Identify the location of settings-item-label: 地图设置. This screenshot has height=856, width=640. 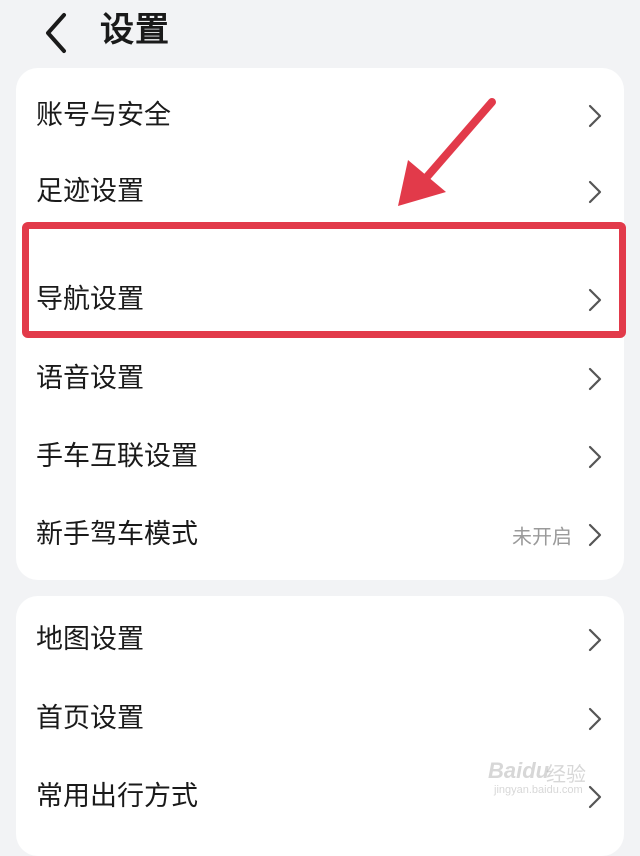
(90, 639).